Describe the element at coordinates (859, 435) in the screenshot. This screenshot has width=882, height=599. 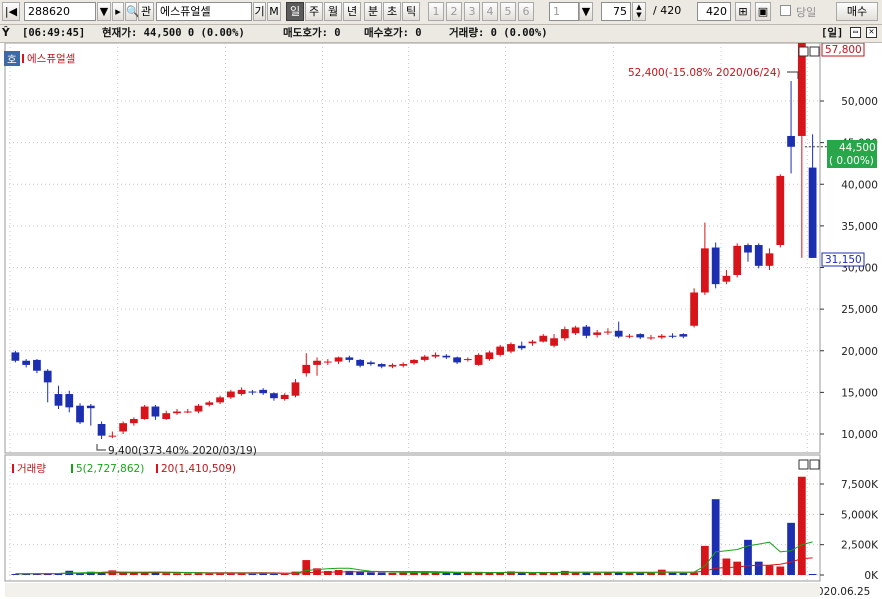
I see `price-tick-label: 10,000` at that location.